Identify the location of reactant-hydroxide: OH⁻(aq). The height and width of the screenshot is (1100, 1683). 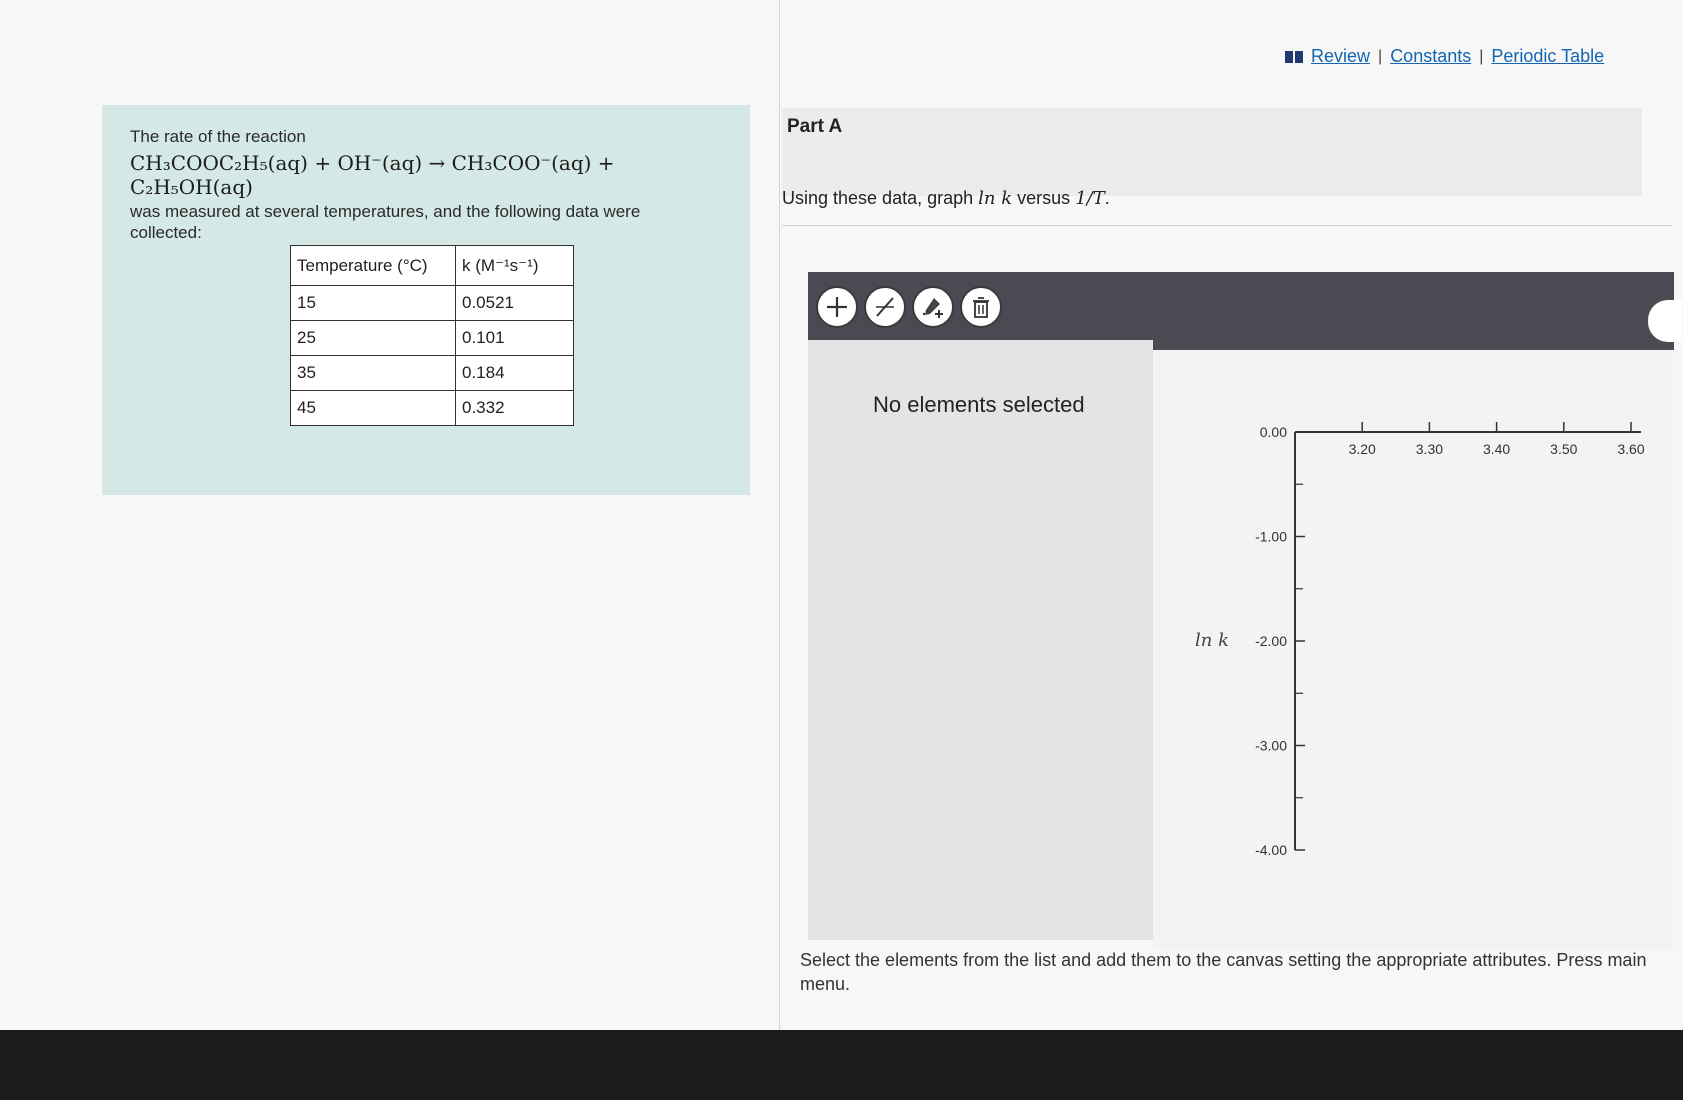
(380, 163).